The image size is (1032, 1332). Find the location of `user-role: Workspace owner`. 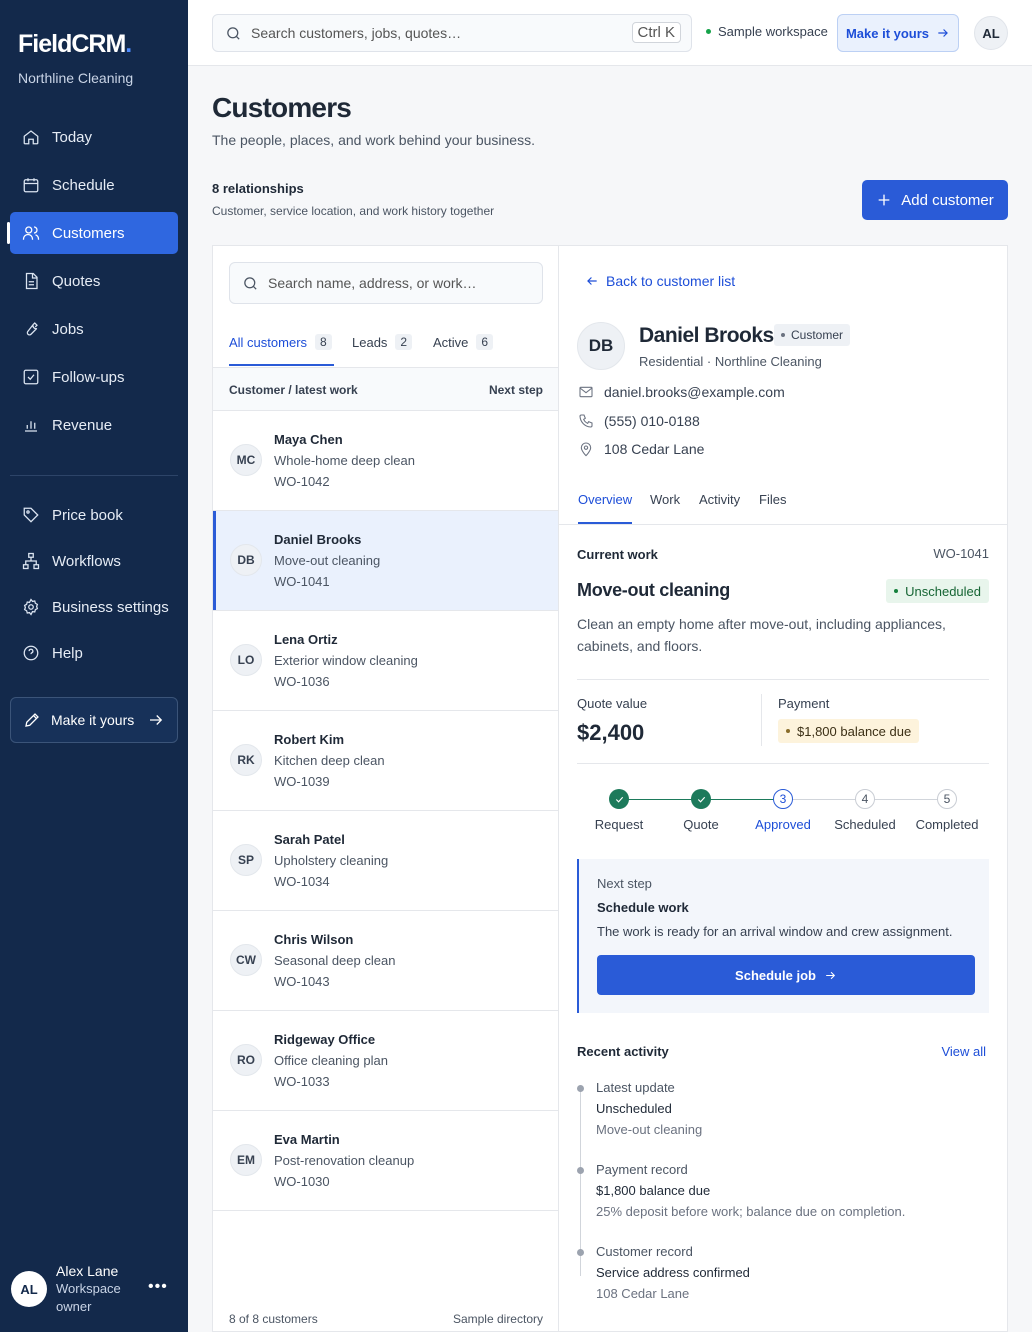

user-role: Workspace owner is located at coordinates (88, 1297).